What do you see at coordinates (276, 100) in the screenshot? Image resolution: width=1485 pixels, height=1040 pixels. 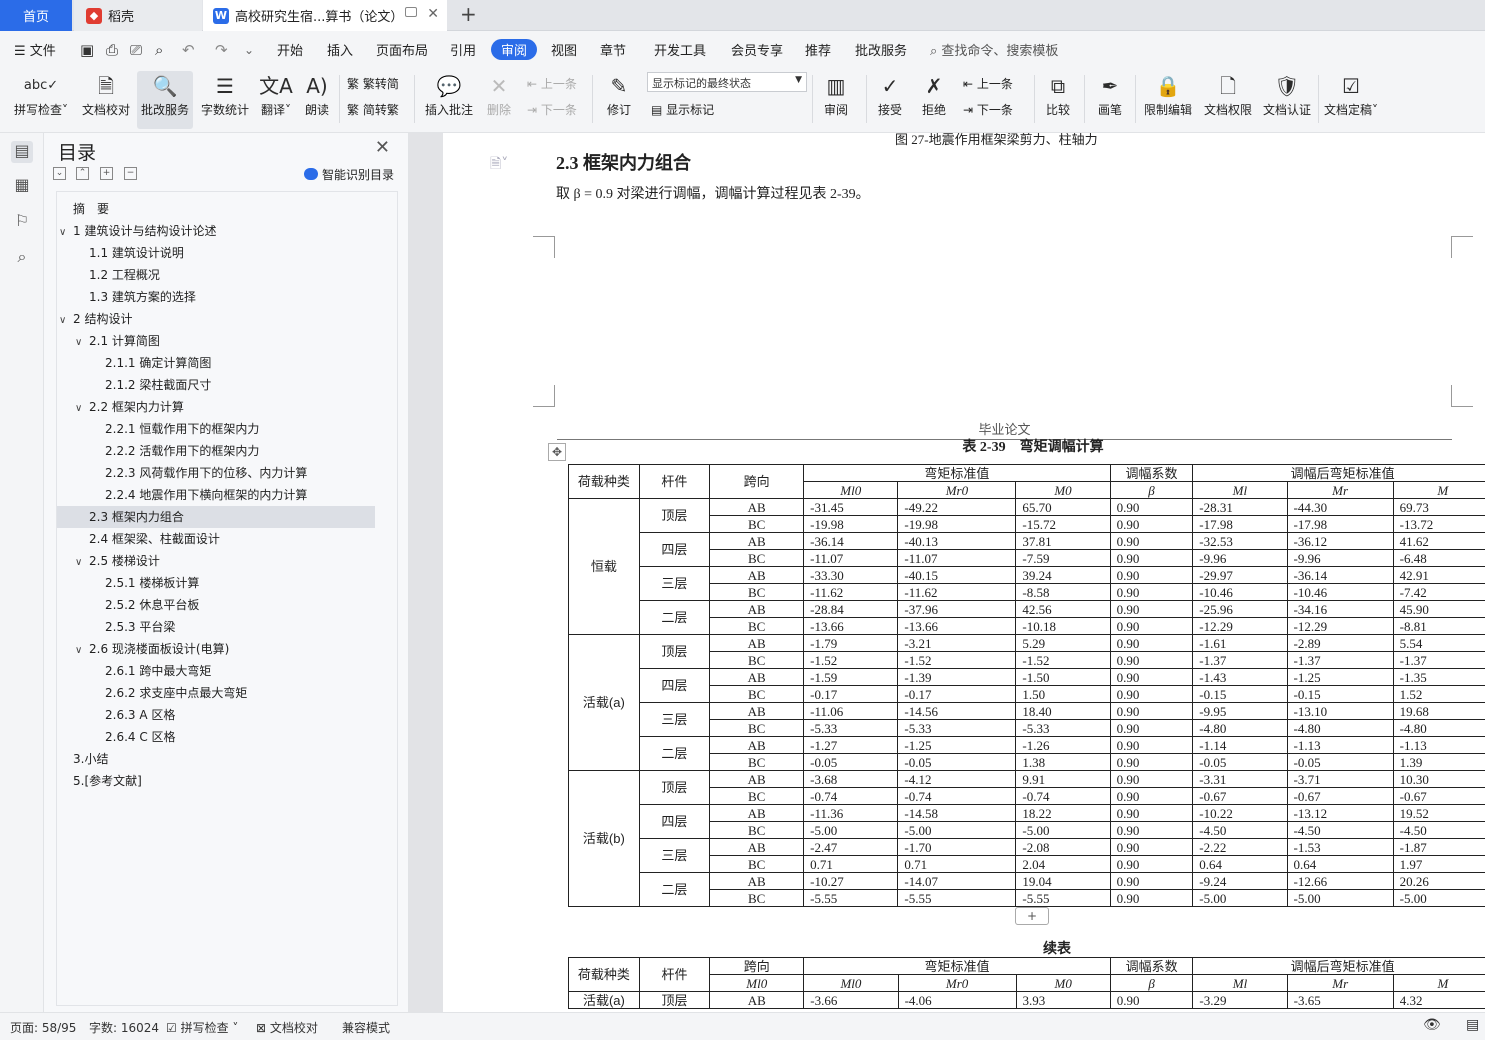 I see `translate-button: 文A 翻译˅` at bounding box center [276, 100].